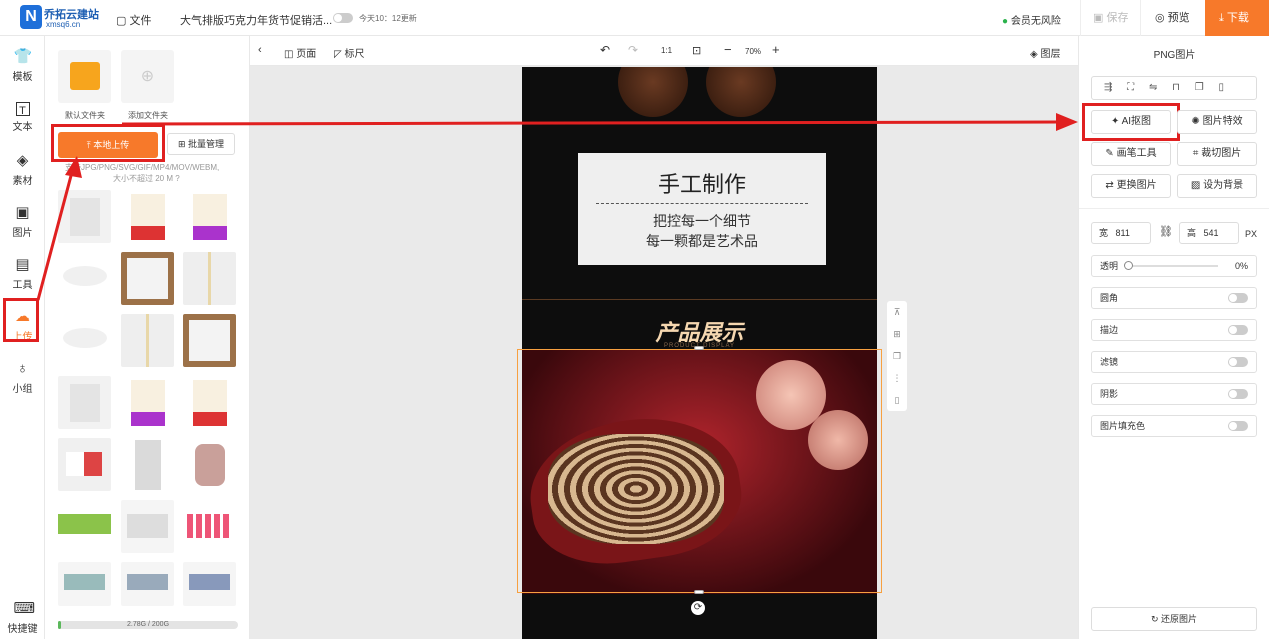 This screenshot has width=1269, height=644. What do you see at coordinates (85, 115) in the screenshot?
I see `folder-default-label: 默认文件夹` at bounding box center [85, 115].